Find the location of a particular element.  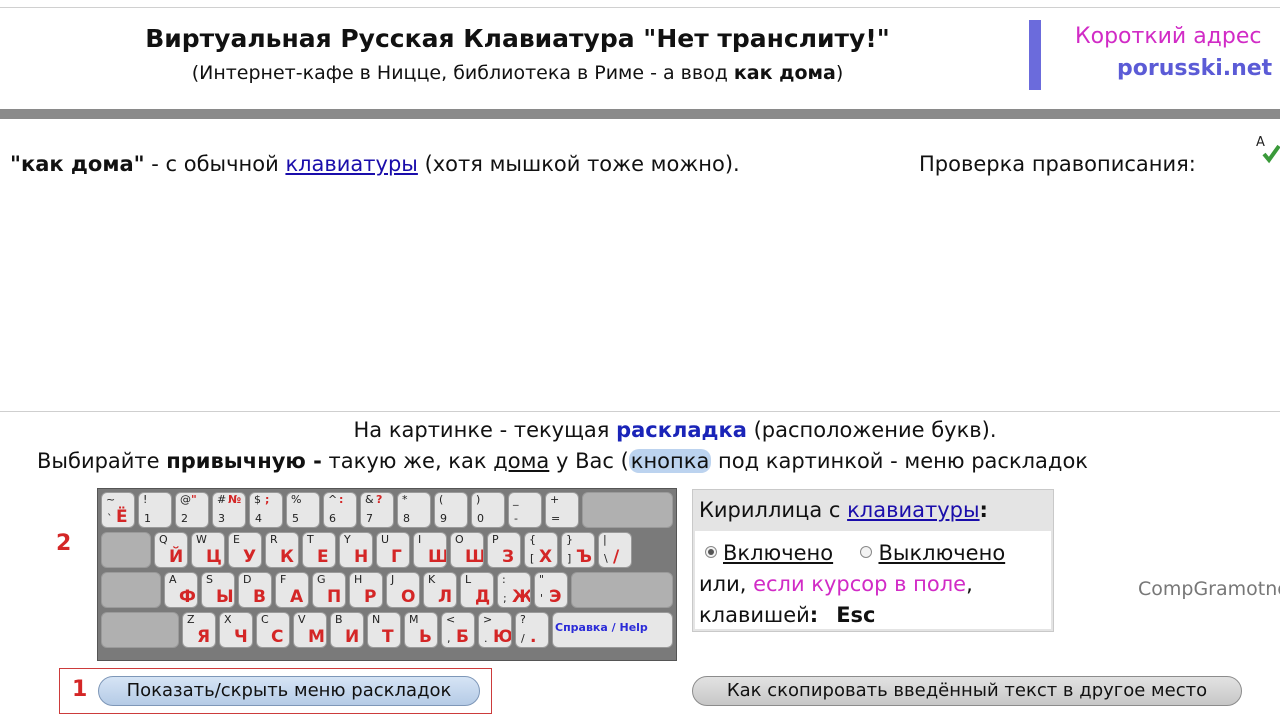

key: FА is located at coordinates (292, 590).